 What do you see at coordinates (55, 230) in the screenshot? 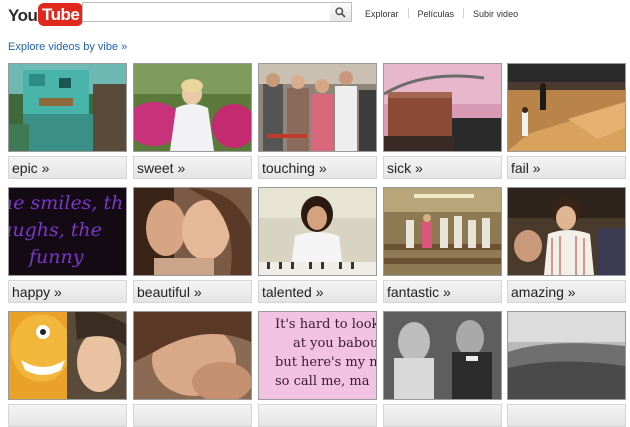
I see `caption-line: aughs, the` at bounding box center [55, 230].